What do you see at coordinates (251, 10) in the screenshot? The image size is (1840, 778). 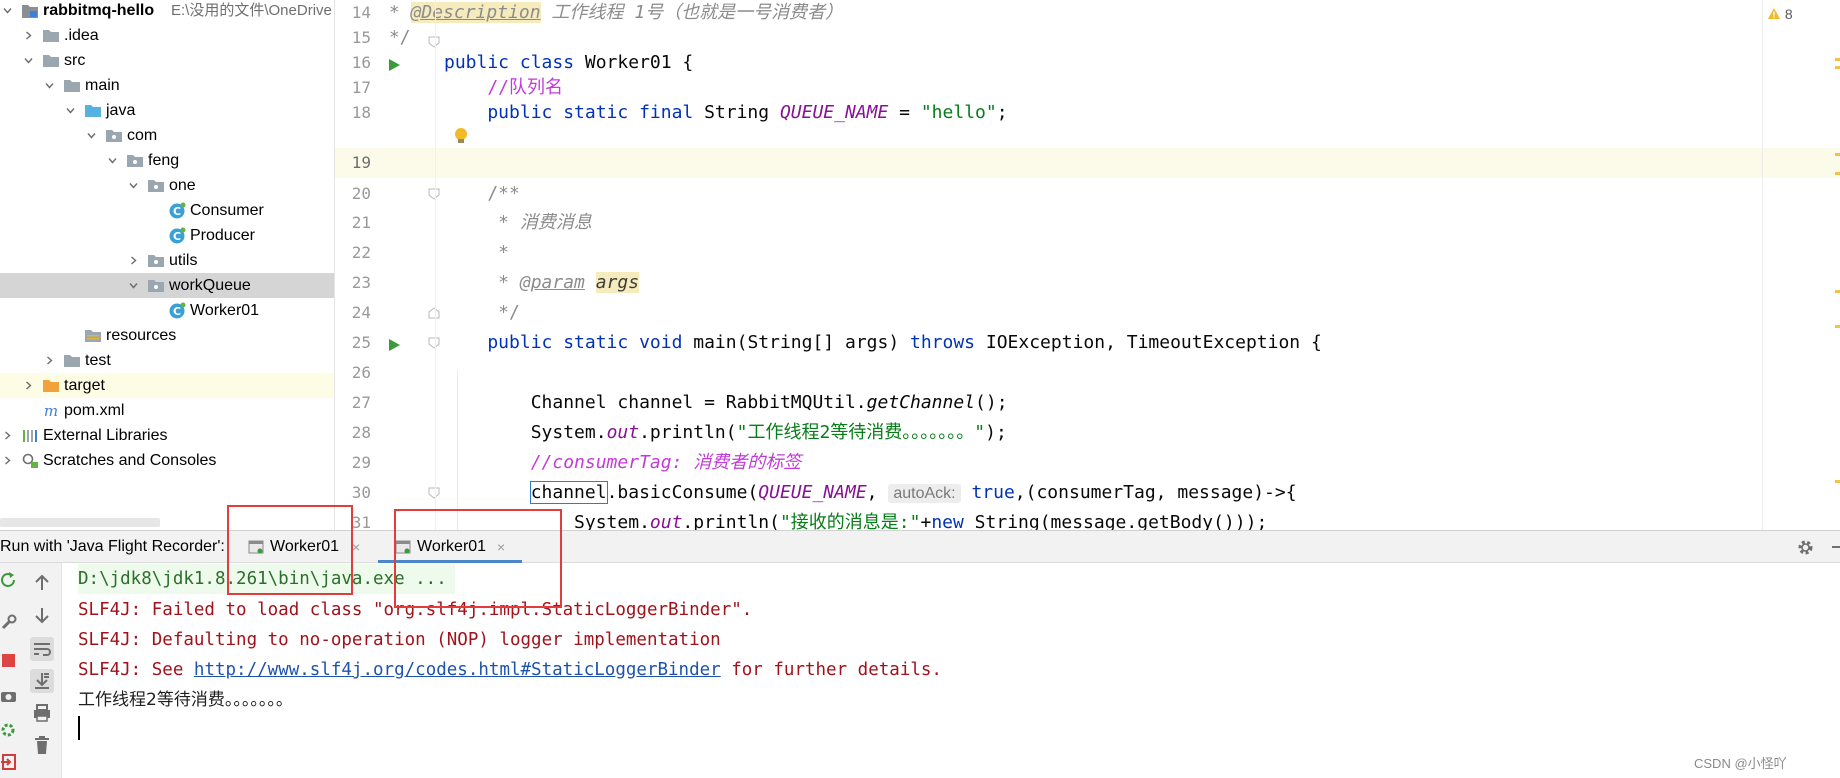 I see `project-path: E:\没用的文件\OneDrive` at bounding box center [251, 10].